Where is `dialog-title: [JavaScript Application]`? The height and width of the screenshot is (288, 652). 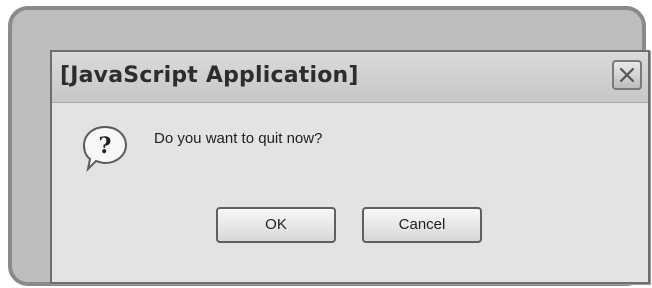 dialog-title: [JavaScript Application] is located at coordinates (209, 75).